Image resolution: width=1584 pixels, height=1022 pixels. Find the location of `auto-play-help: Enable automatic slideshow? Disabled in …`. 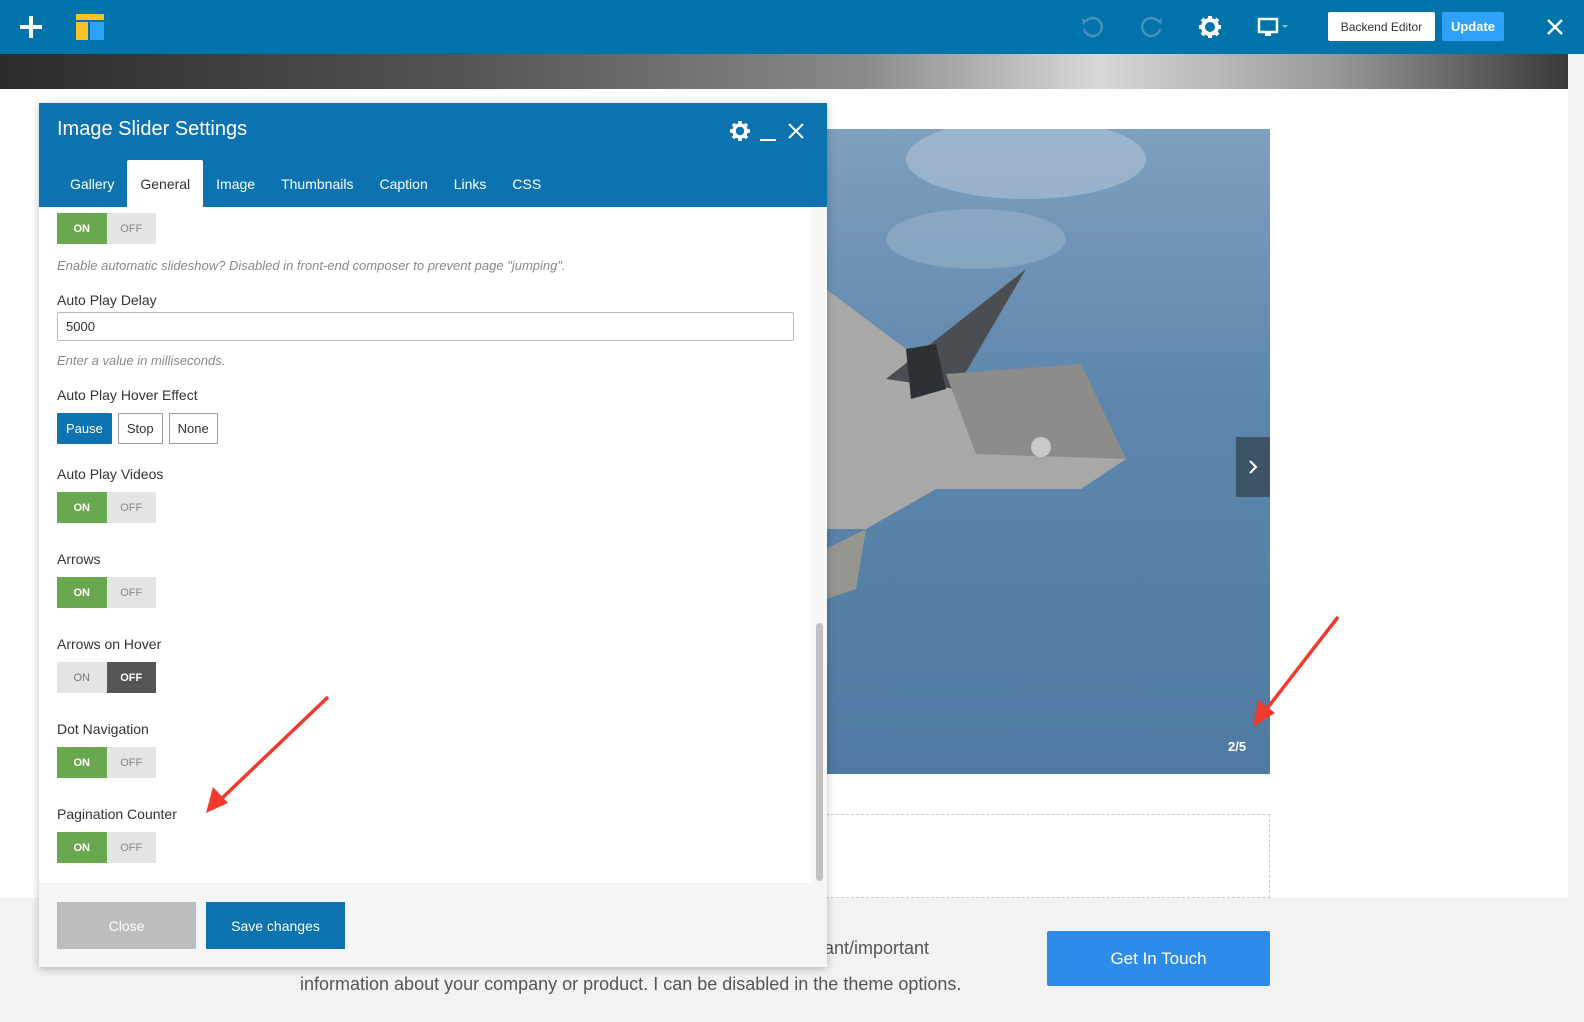

auto-play-help: Enable automatic slideshow? Disabled in … is located at coordinates (311, 265).